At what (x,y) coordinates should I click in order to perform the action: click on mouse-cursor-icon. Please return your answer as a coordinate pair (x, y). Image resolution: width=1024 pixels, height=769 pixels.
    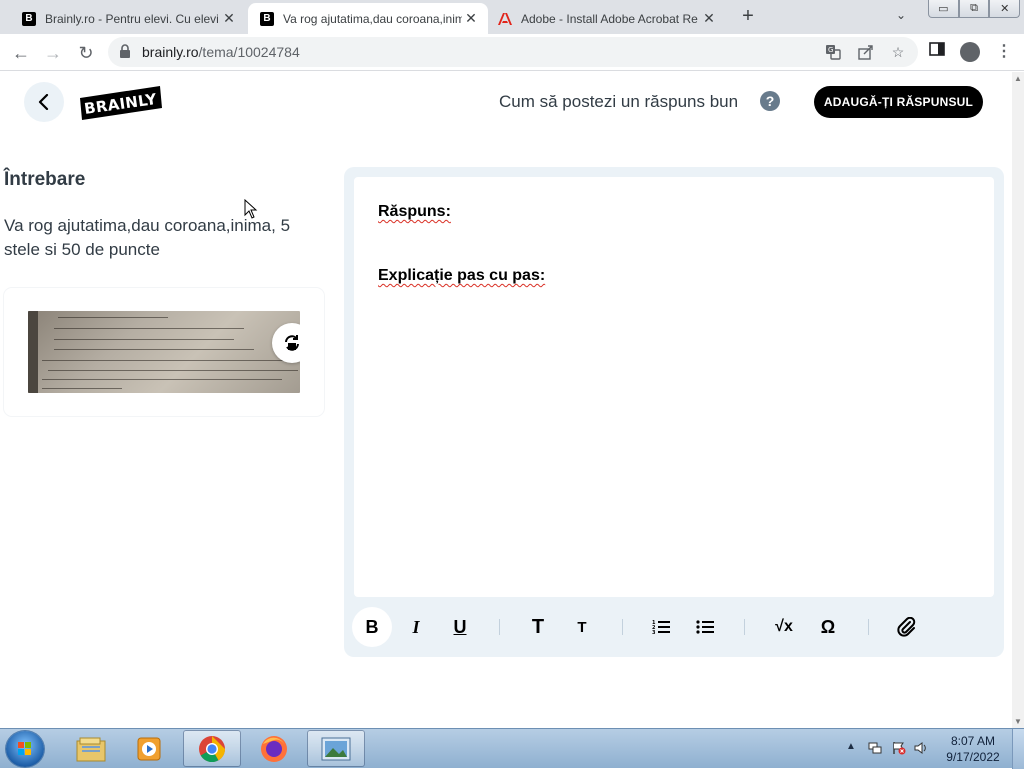
    Looking at the image, I should click on (251, 209).